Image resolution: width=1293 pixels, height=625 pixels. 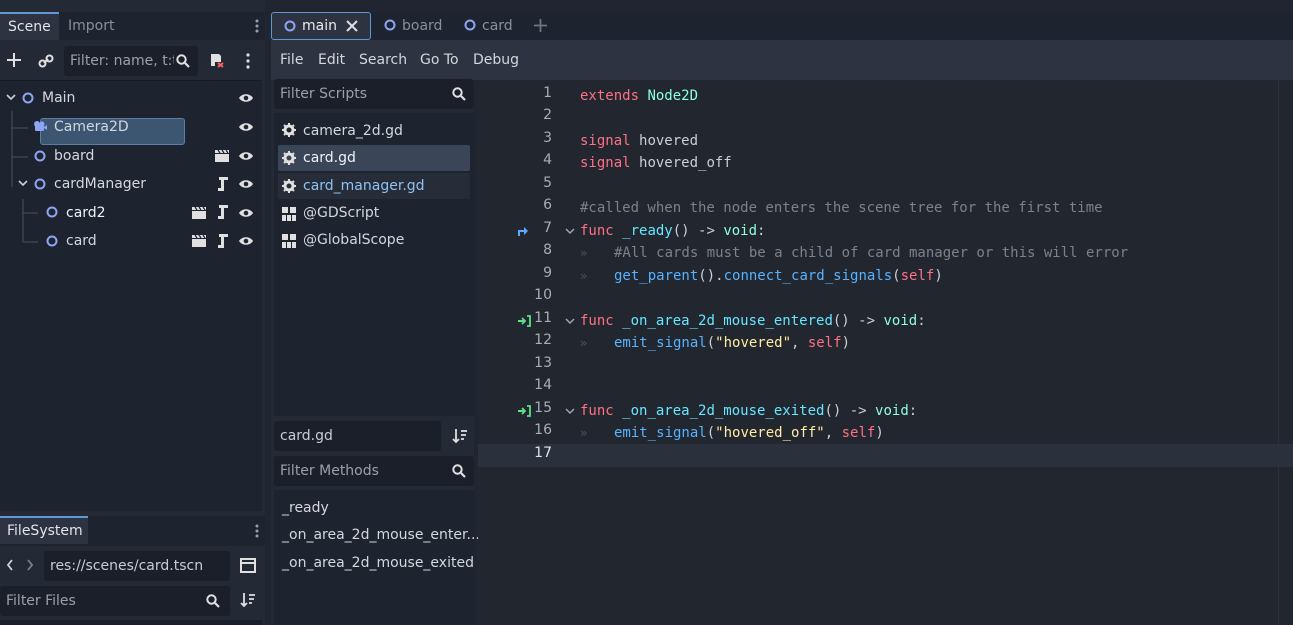 What do you see at coordinates (543, 408) in the screenshot?
I see `line-number: 15` at bounding box center [543, 408].